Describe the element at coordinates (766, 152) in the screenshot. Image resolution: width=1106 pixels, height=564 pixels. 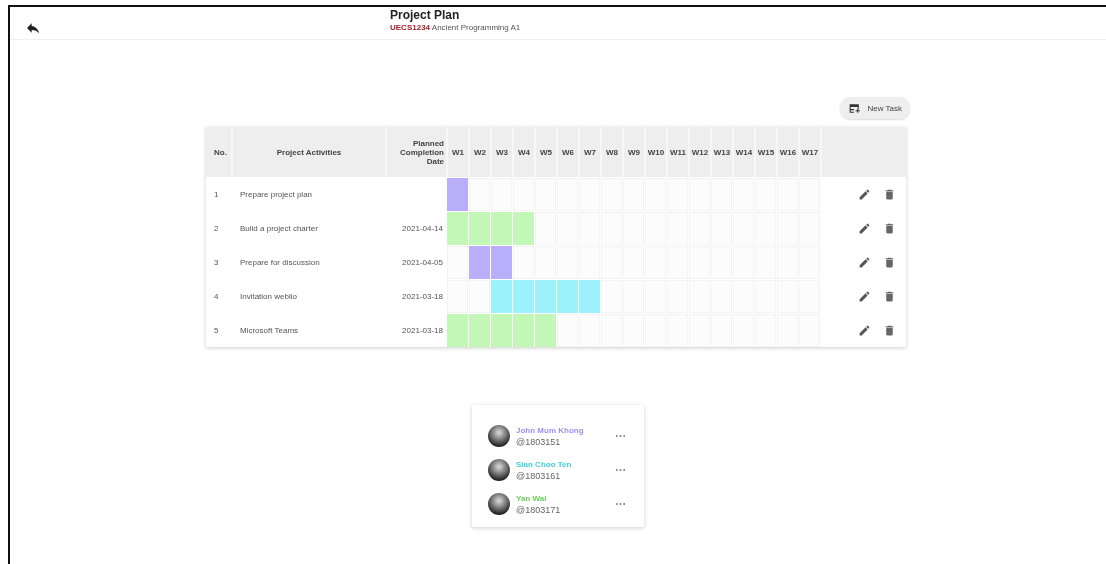
I see `week-header: W15` at that location.